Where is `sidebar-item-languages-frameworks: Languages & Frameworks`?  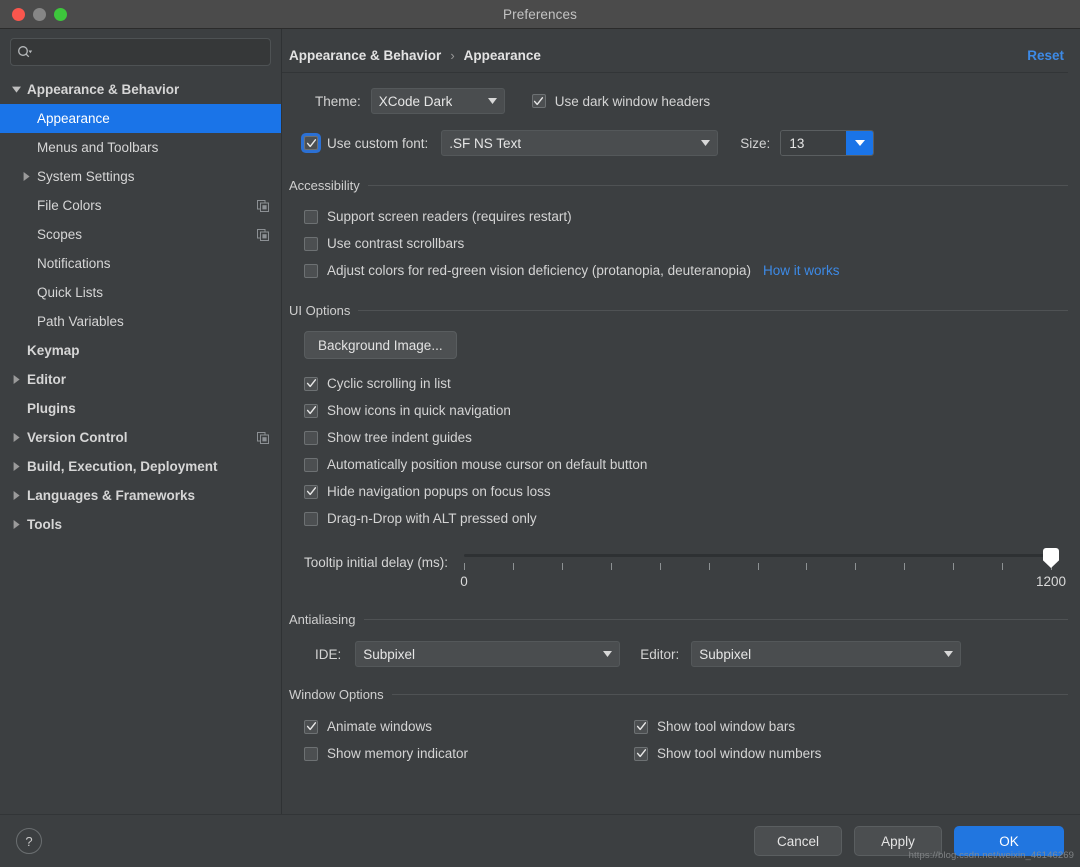
sidebar-item-languages-frameworks: Languages & Frameworks is located at coordinates (140, 495).